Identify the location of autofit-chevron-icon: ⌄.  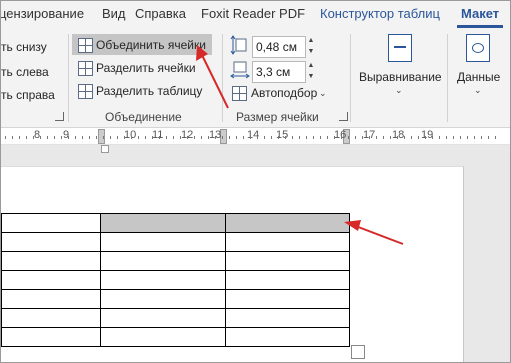
(323, 93).